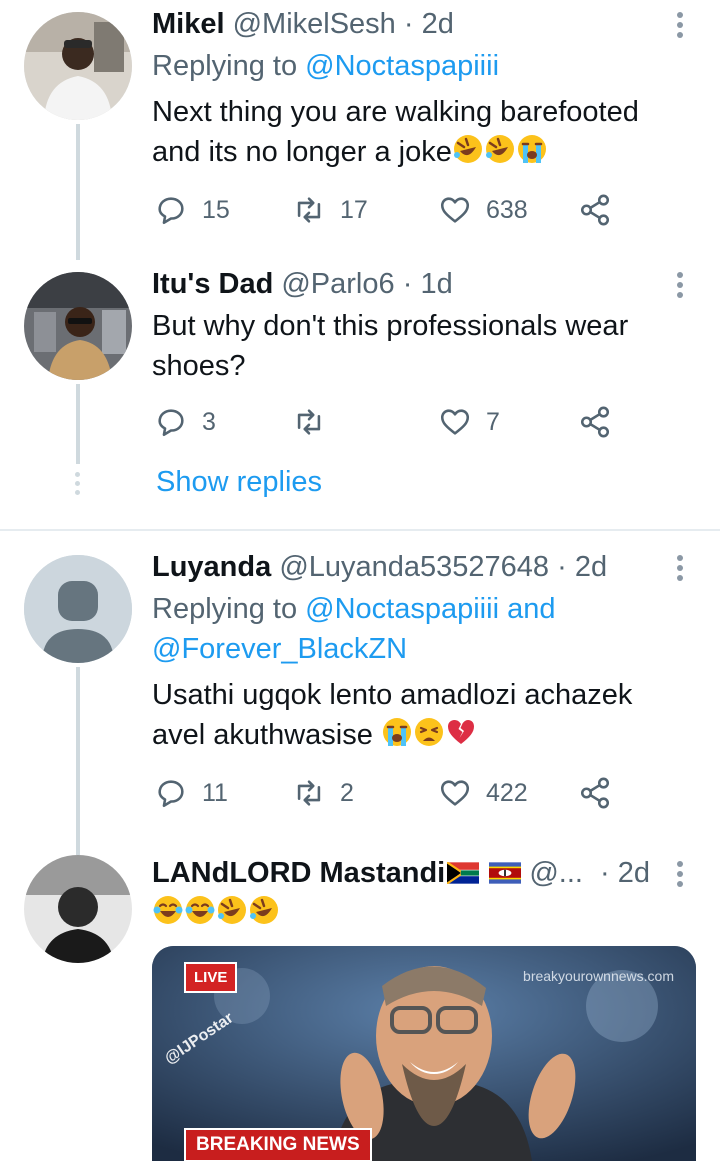  Describe the element at coordinates (188, 24) in the screenshot. I see `display-name: Mikel` at that location.